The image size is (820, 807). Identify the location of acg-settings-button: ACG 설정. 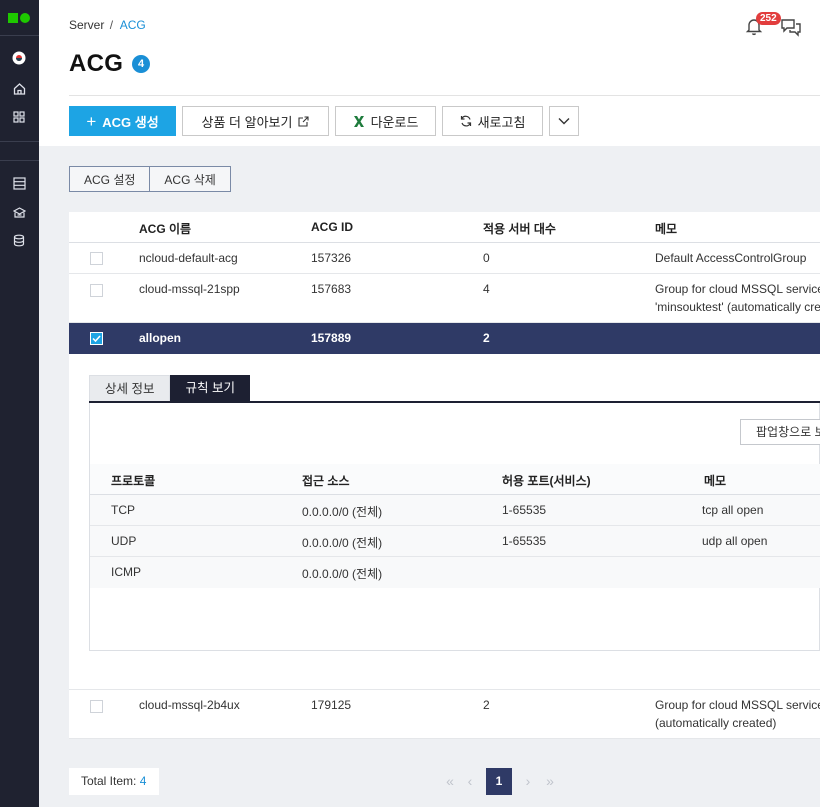
(110, 179).